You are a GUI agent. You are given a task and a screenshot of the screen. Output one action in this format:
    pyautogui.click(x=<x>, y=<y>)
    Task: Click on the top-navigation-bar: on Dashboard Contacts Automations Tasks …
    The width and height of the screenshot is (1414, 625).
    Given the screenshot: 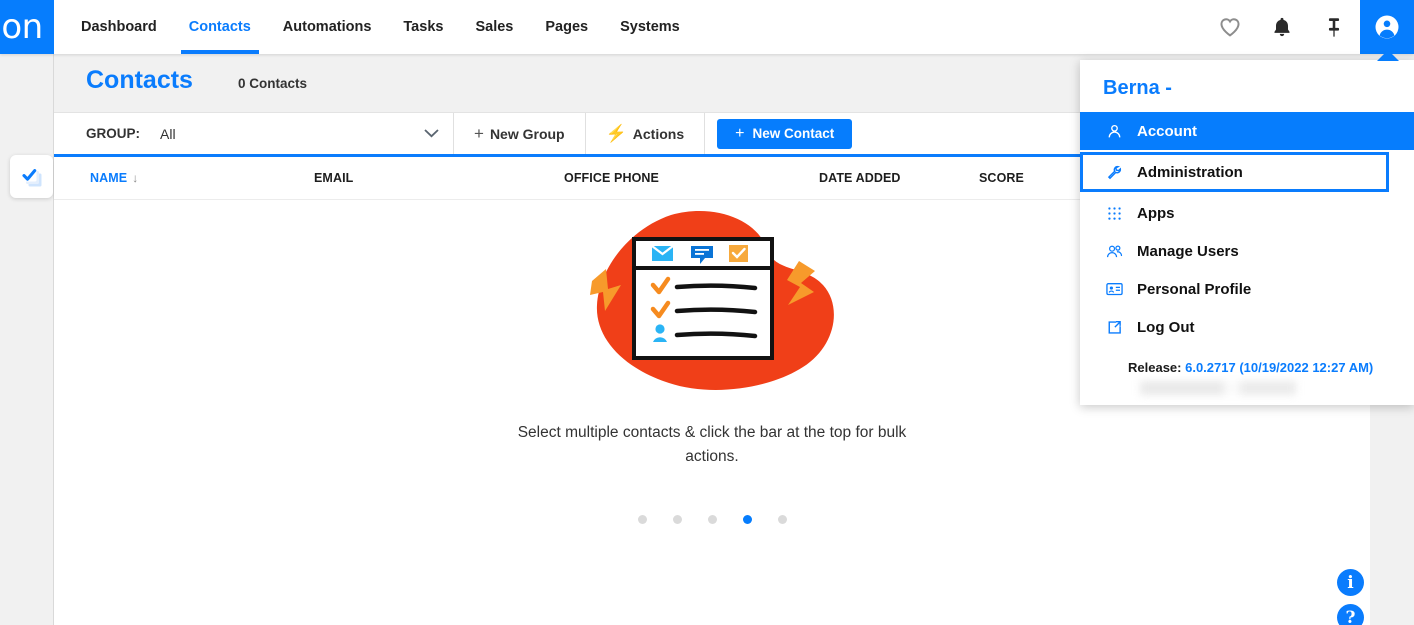 What is the action you would take?
    pyautogui.click(x=707, y=27)
    